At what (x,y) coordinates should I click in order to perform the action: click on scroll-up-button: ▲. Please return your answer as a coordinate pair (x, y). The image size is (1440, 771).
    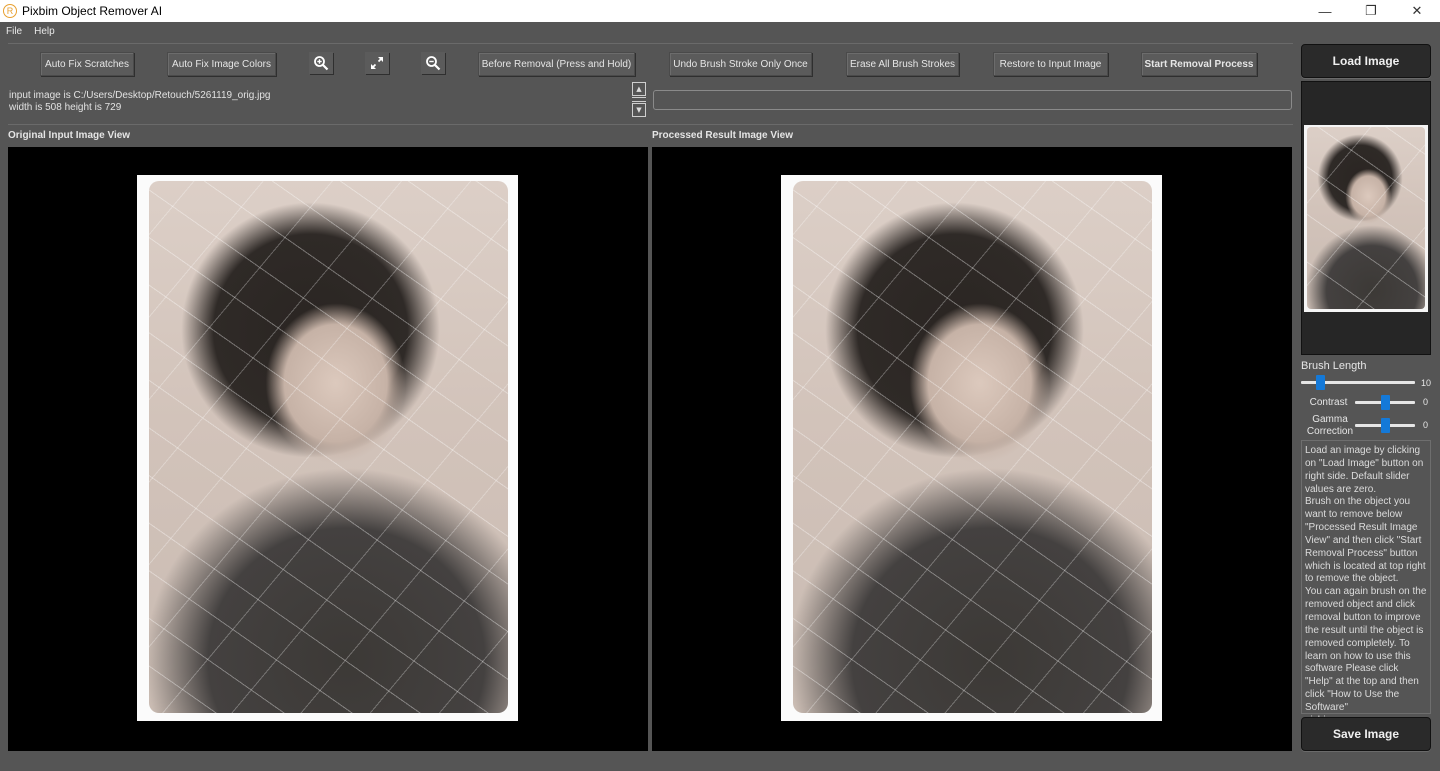
    Looking at the image, I should click on (639, 89).